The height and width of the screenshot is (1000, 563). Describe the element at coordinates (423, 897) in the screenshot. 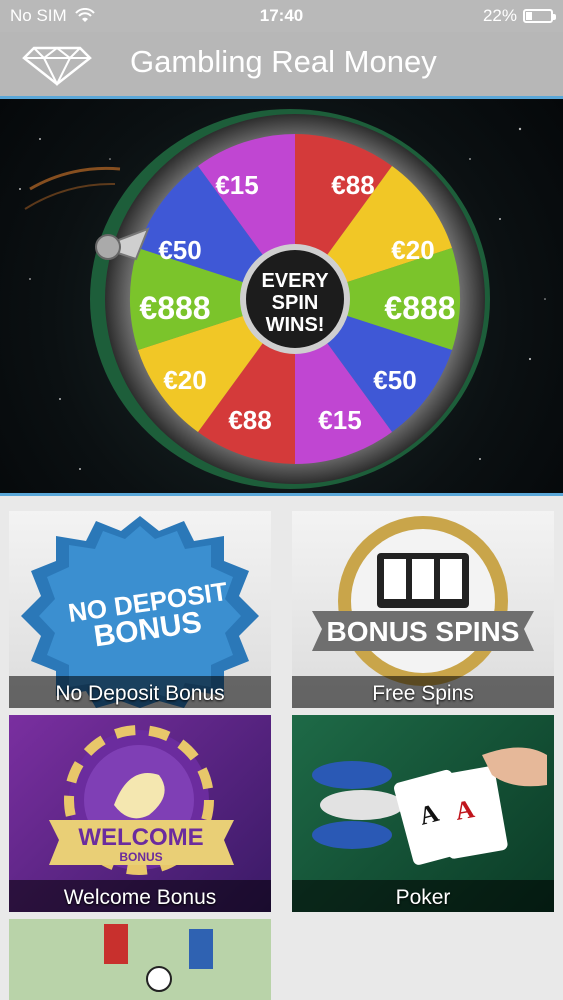

I see `tile-label: Poker` at that location.